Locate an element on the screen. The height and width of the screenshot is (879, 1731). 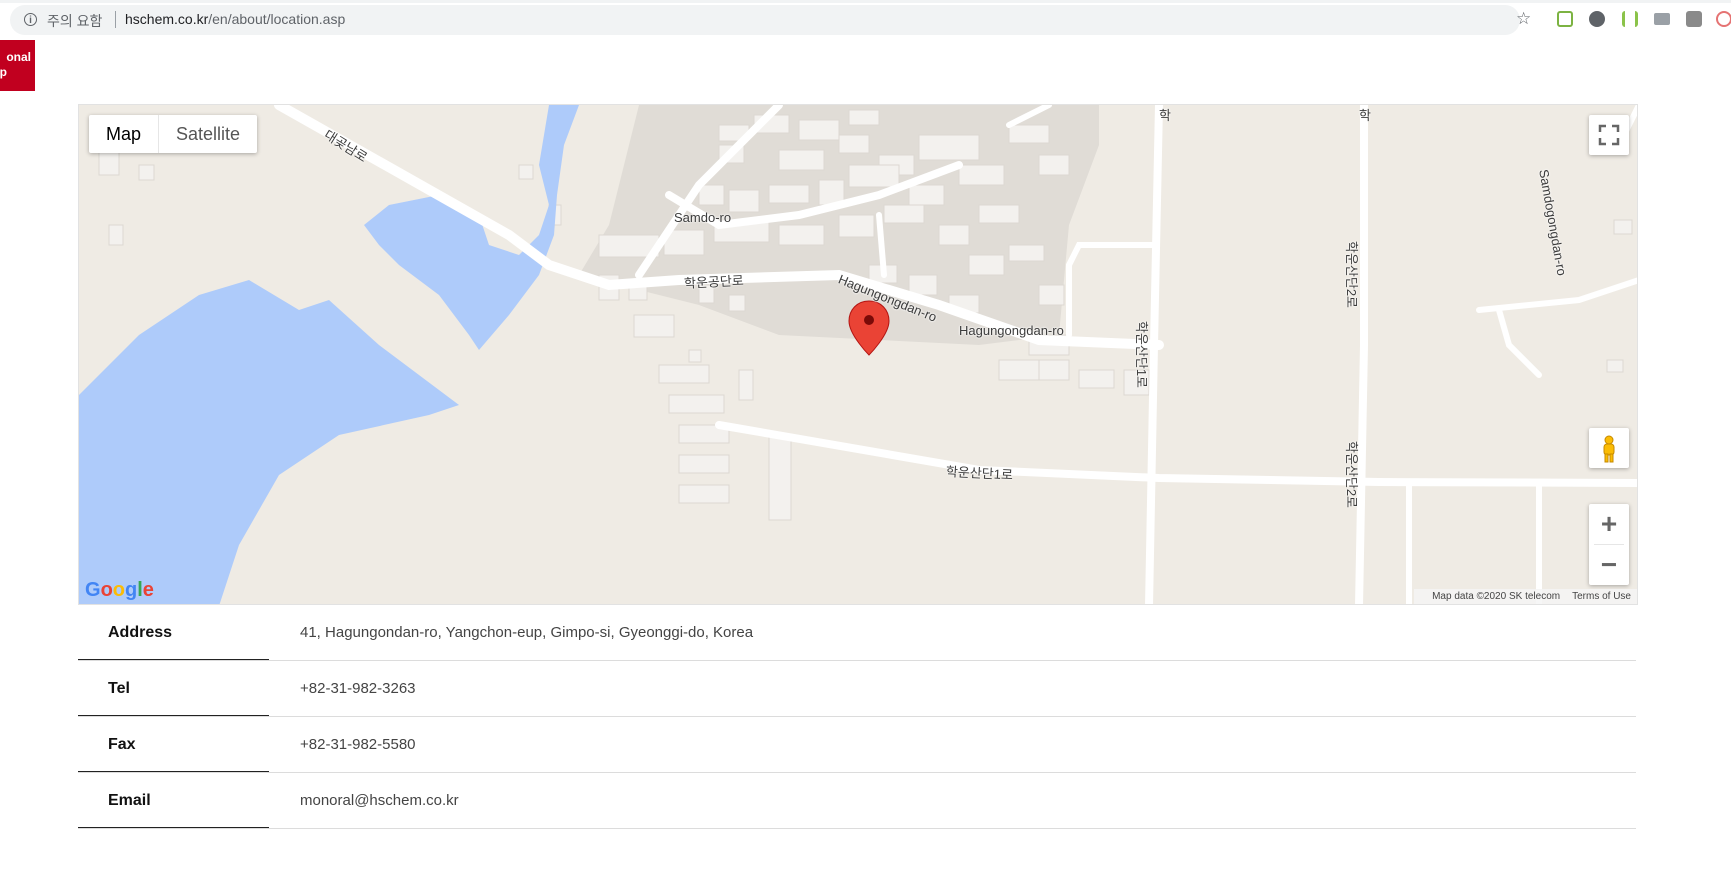
fullscreen-icon is located at coordinates (1609, 135).